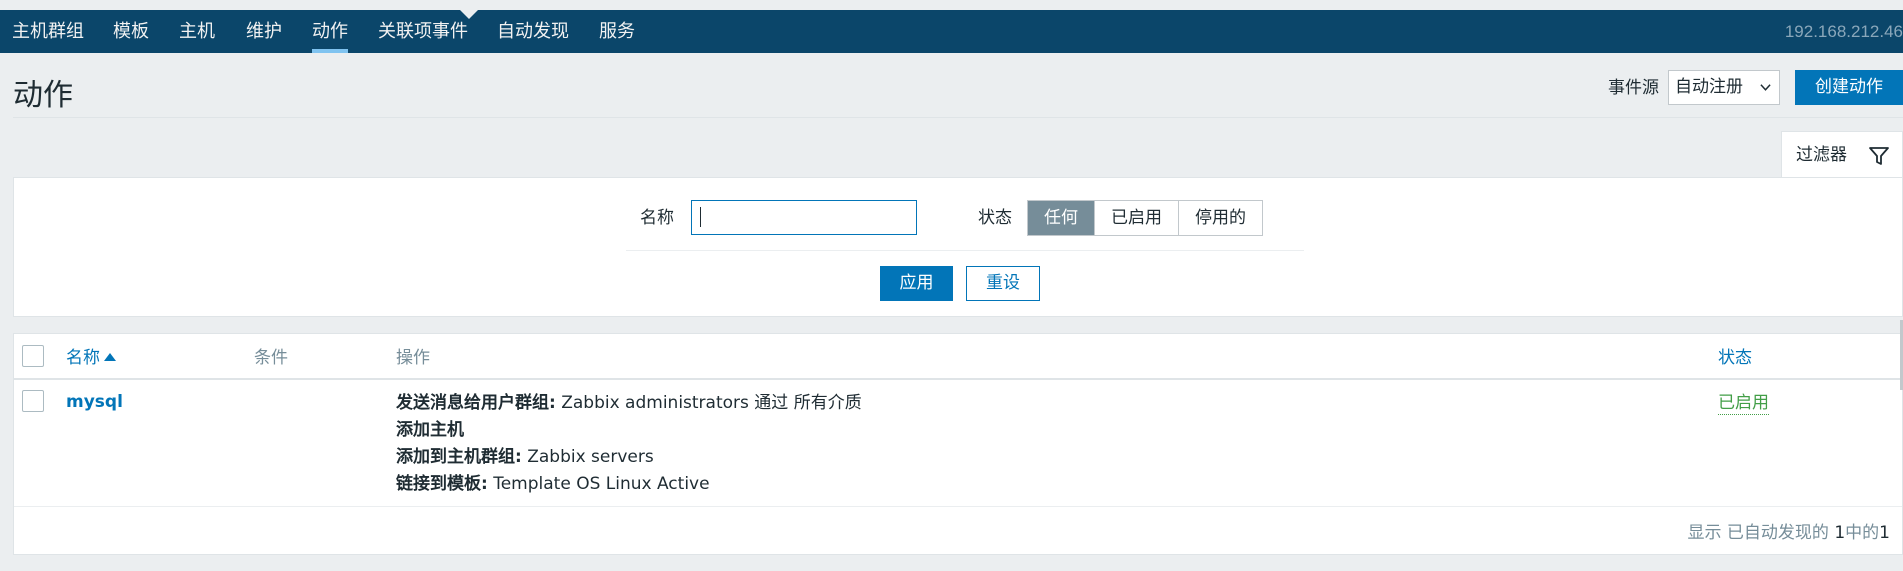 This screenshot has width=1903, height=571. What do you see at coordinates (553, 484) in the screenshot?
I see `operation-line: 链接到模板: Template OS Linux Active` at bounding box center [553, 484].